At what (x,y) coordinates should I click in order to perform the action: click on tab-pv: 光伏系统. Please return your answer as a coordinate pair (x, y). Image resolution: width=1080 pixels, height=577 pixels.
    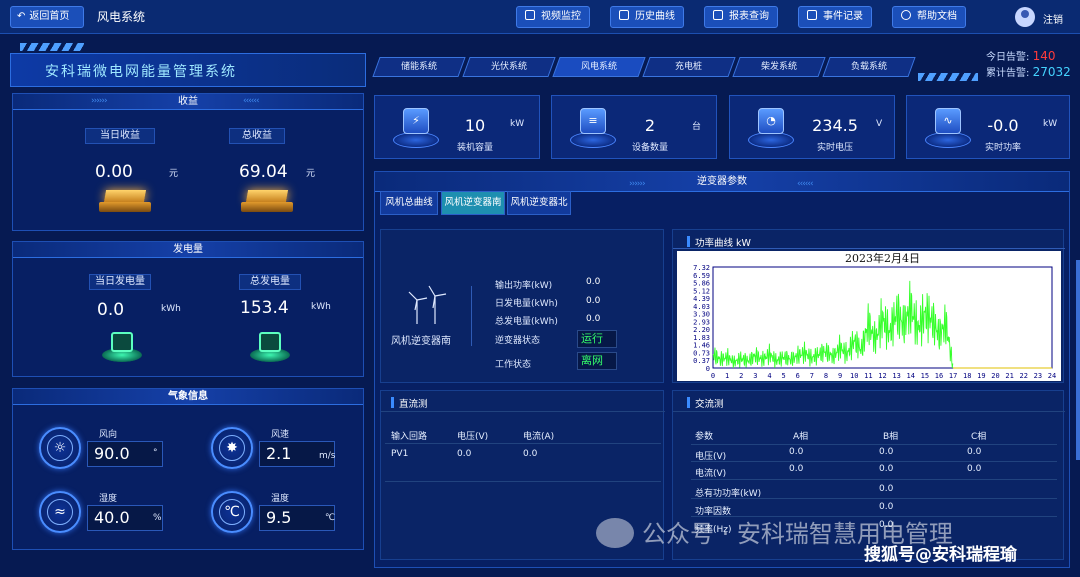
    Looking at the image, I should click on (509, 67).